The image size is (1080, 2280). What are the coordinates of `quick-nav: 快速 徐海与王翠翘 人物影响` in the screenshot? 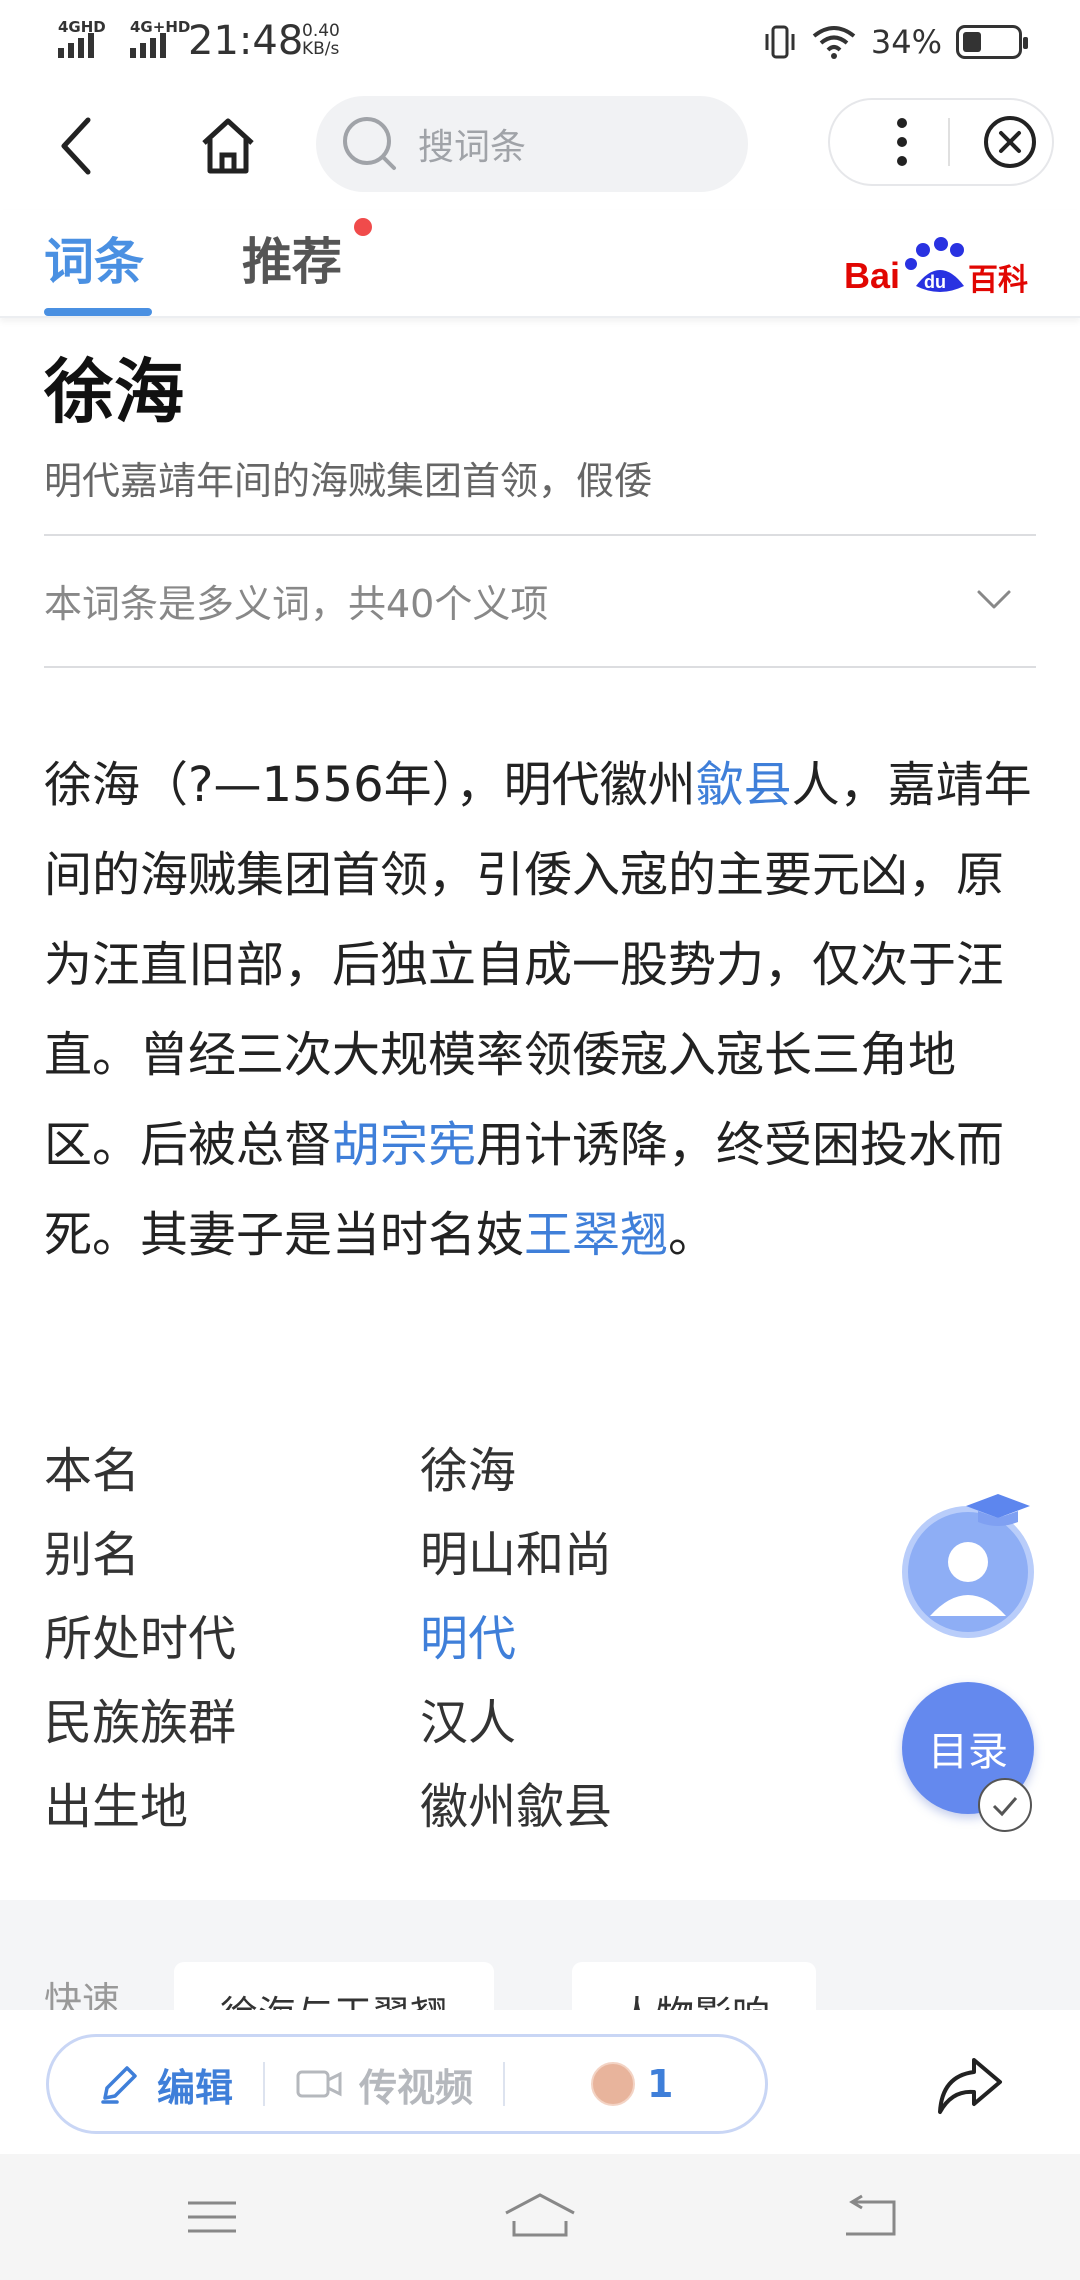 It's located at (540, 1960).